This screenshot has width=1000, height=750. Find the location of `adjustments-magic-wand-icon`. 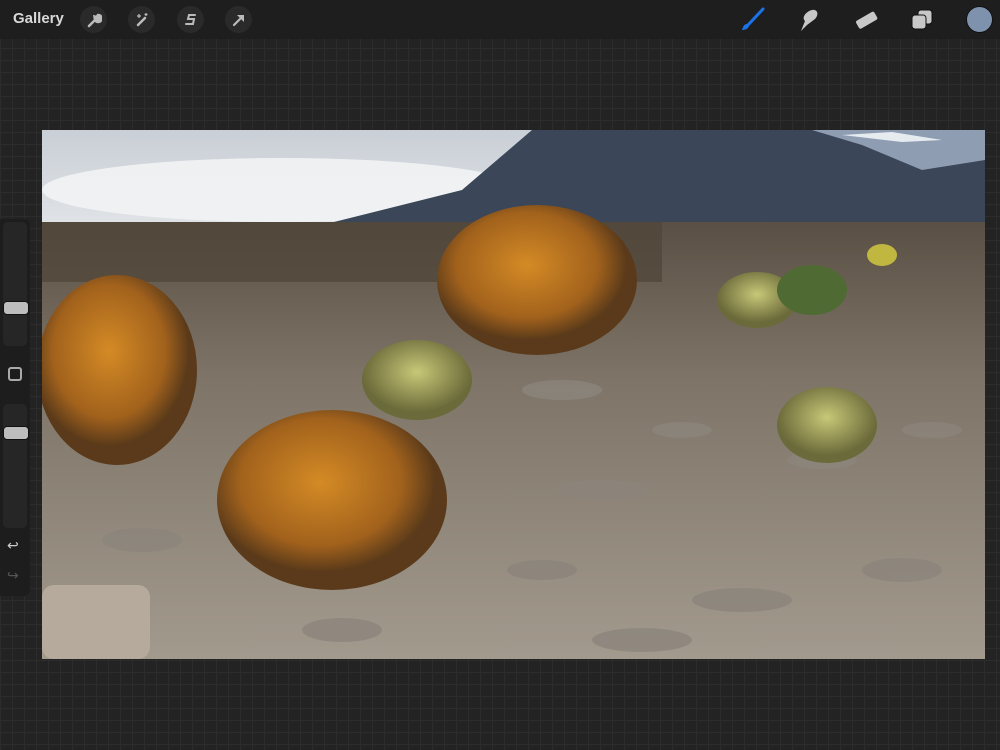

adjustments-magic-wand-icon is located at coordinates (141, 19).